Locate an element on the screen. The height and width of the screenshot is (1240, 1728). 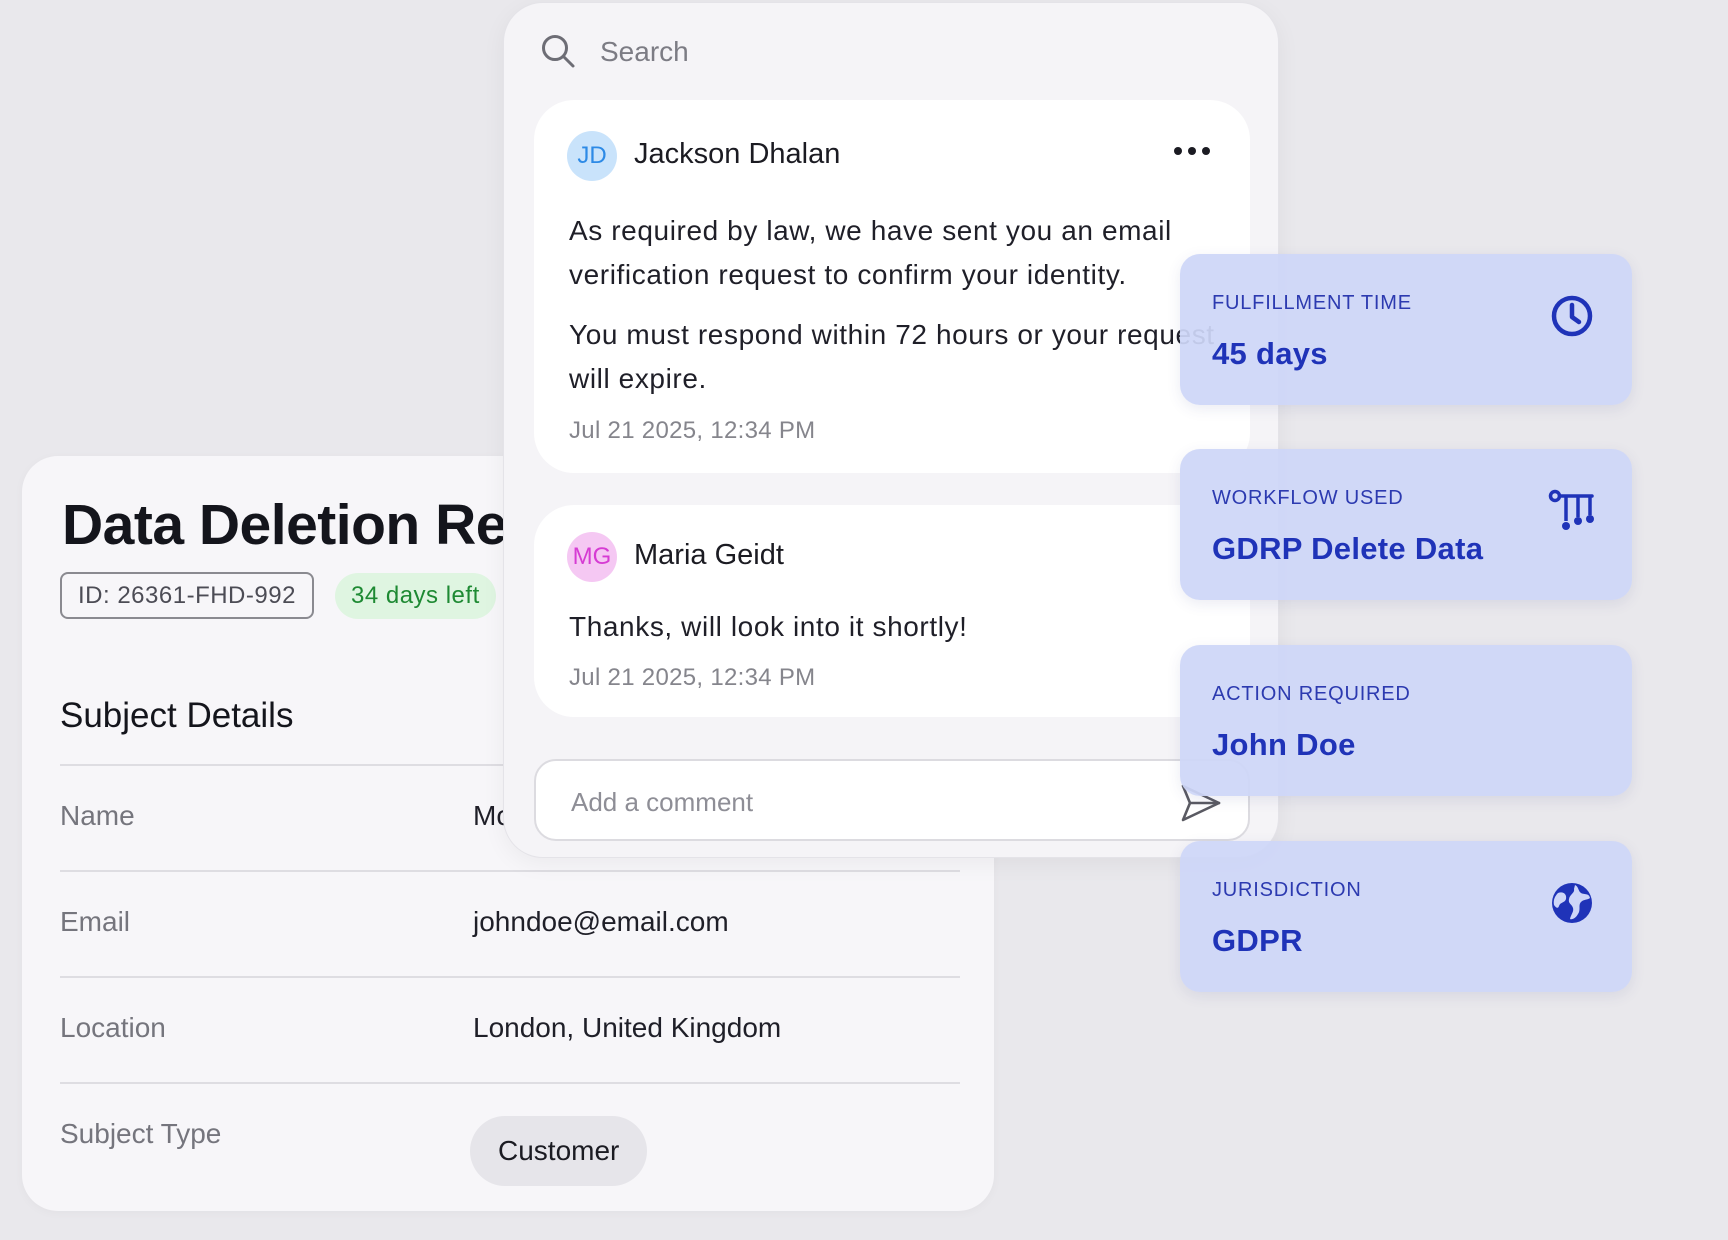
detail-row-email: Email johndoe@email.com is located at coordinates (510, 923).